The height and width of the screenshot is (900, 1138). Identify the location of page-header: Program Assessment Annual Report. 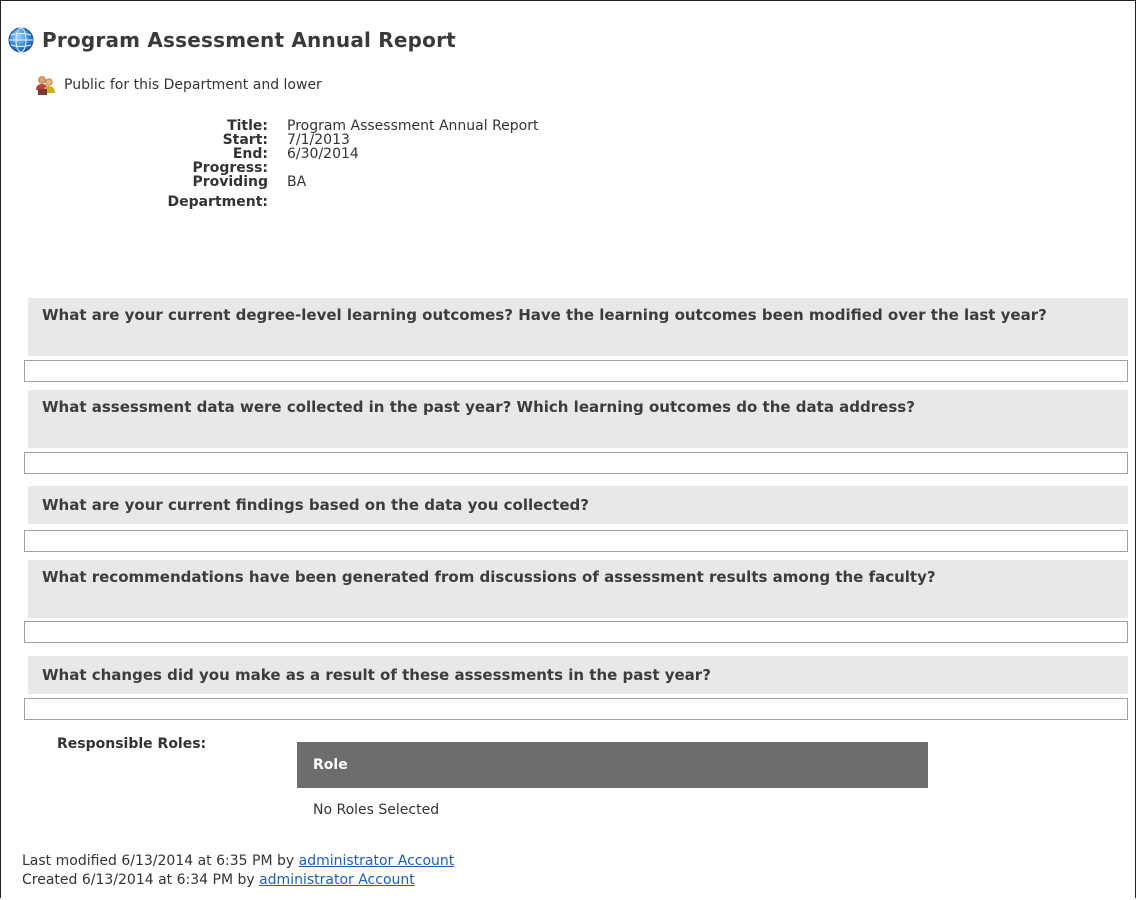
(232, 40).